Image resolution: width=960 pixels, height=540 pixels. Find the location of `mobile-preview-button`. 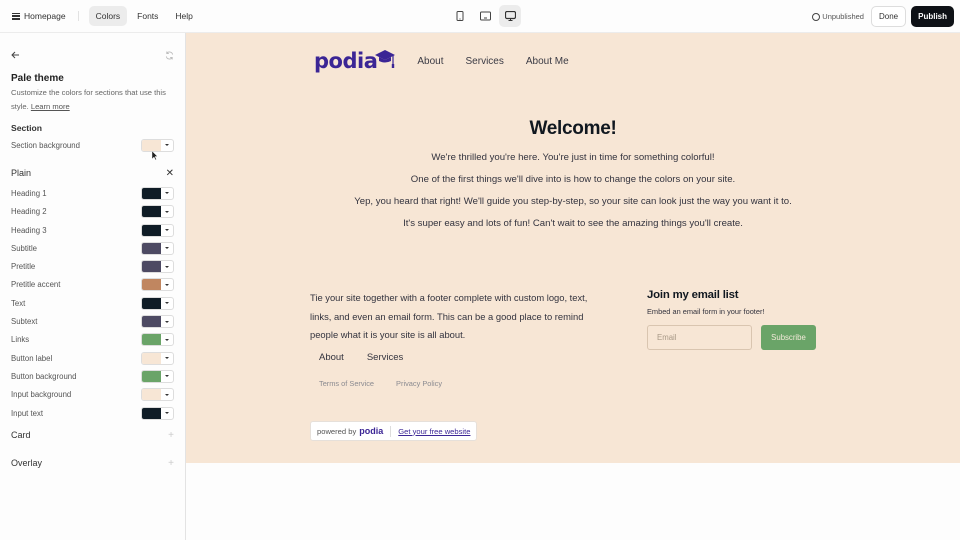

mobile-preview-button is located at coordinates (460, 16).